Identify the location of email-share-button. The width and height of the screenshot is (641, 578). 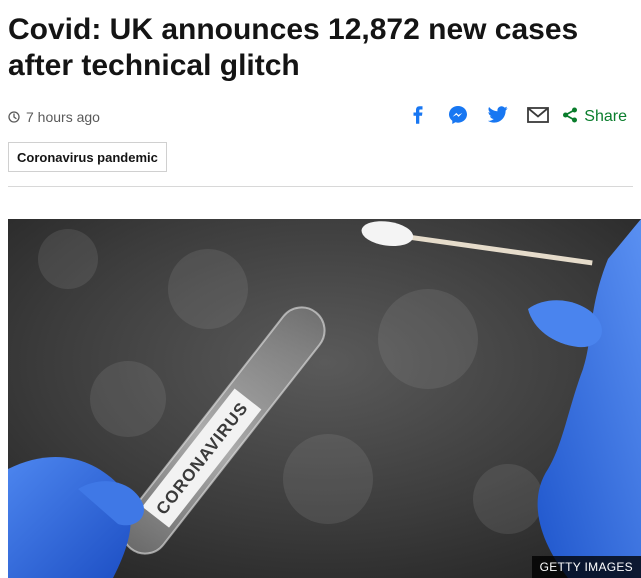
(538, 117).